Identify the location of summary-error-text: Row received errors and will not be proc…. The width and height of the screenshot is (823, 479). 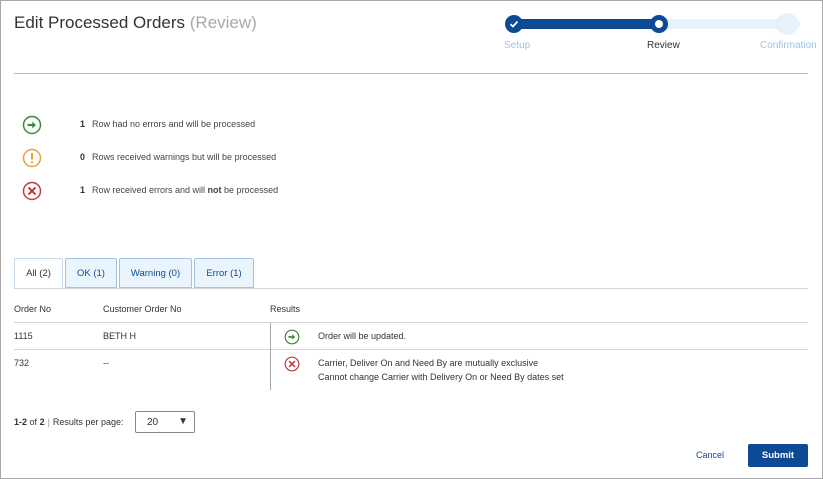
(185, 190).